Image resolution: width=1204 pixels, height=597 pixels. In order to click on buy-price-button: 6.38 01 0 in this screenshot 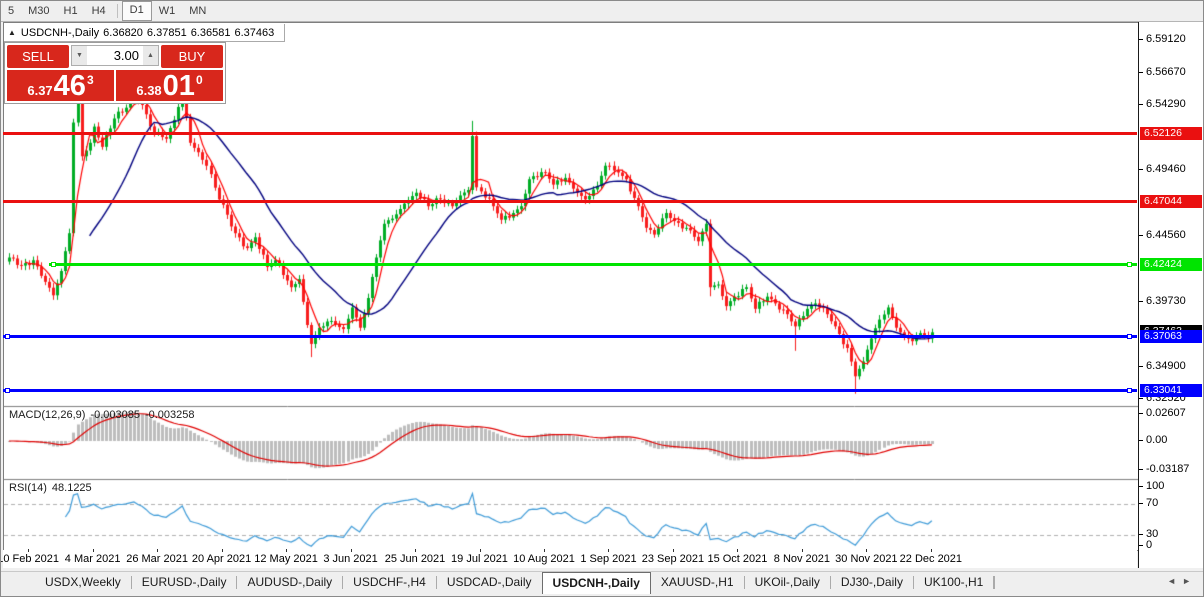, I will do `click(169, 85)`.